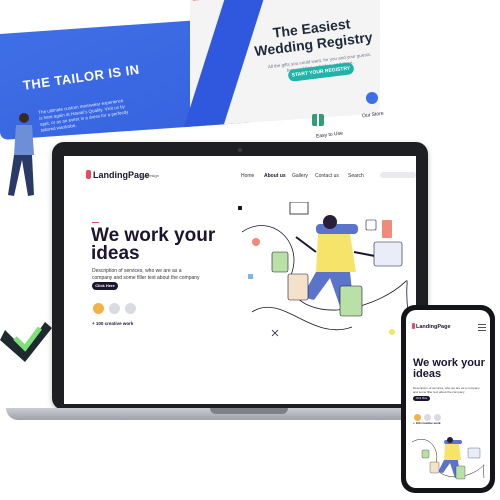 The height and width of the screenshot is (500, 500). Describe the element at coordinates (150, 175) in the screenshot. I see `logo-subtitle: by Design` at that location.